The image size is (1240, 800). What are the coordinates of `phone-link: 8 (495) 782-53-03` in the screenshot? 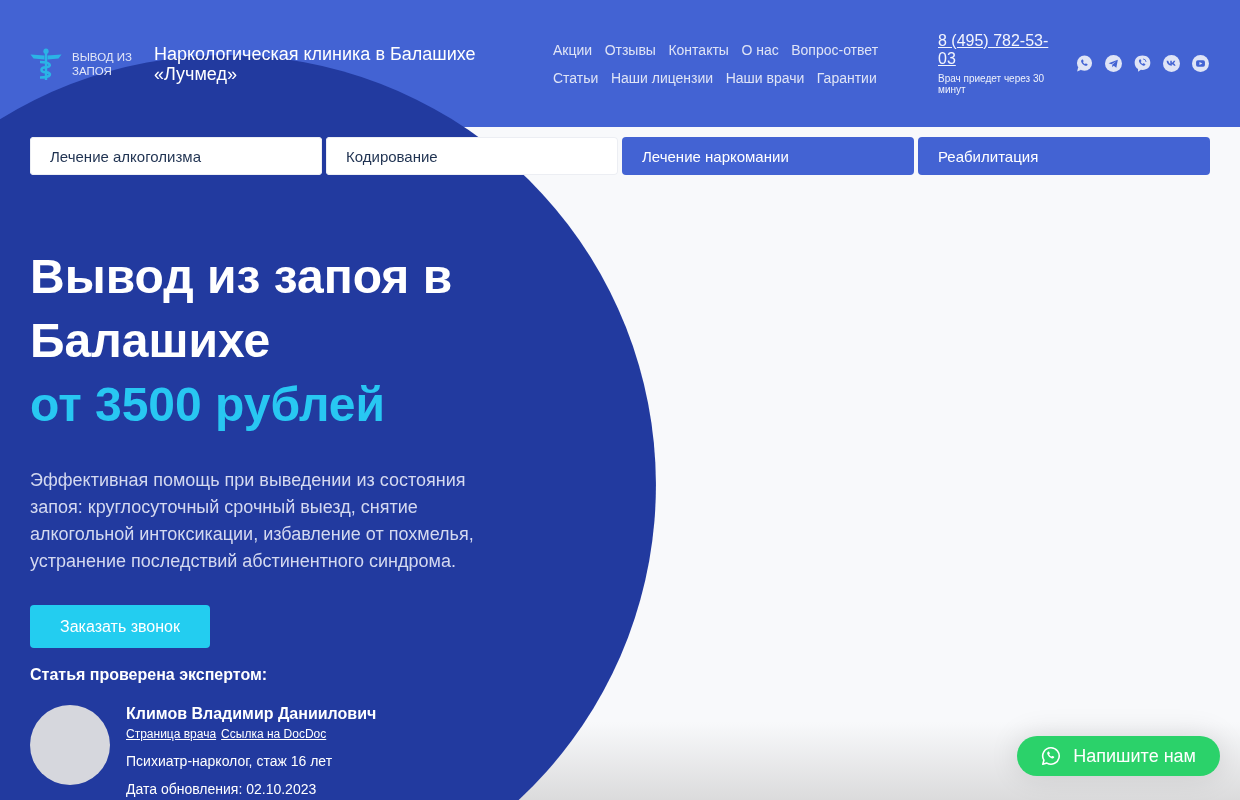 It's located at (995, 50).